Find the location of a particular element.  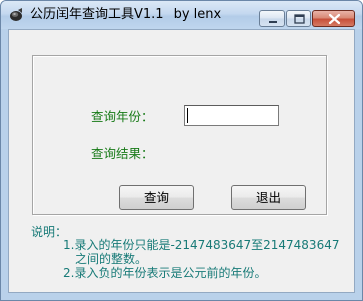

speaker-icon is located at coordinates (16, 15).